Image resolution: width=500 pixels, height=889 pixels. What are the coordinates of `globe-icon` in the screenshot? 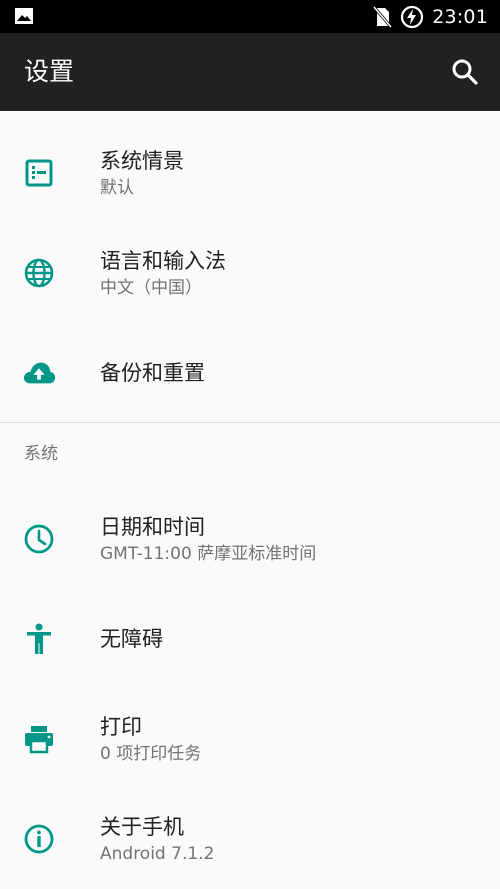 It's located at (39, 273).